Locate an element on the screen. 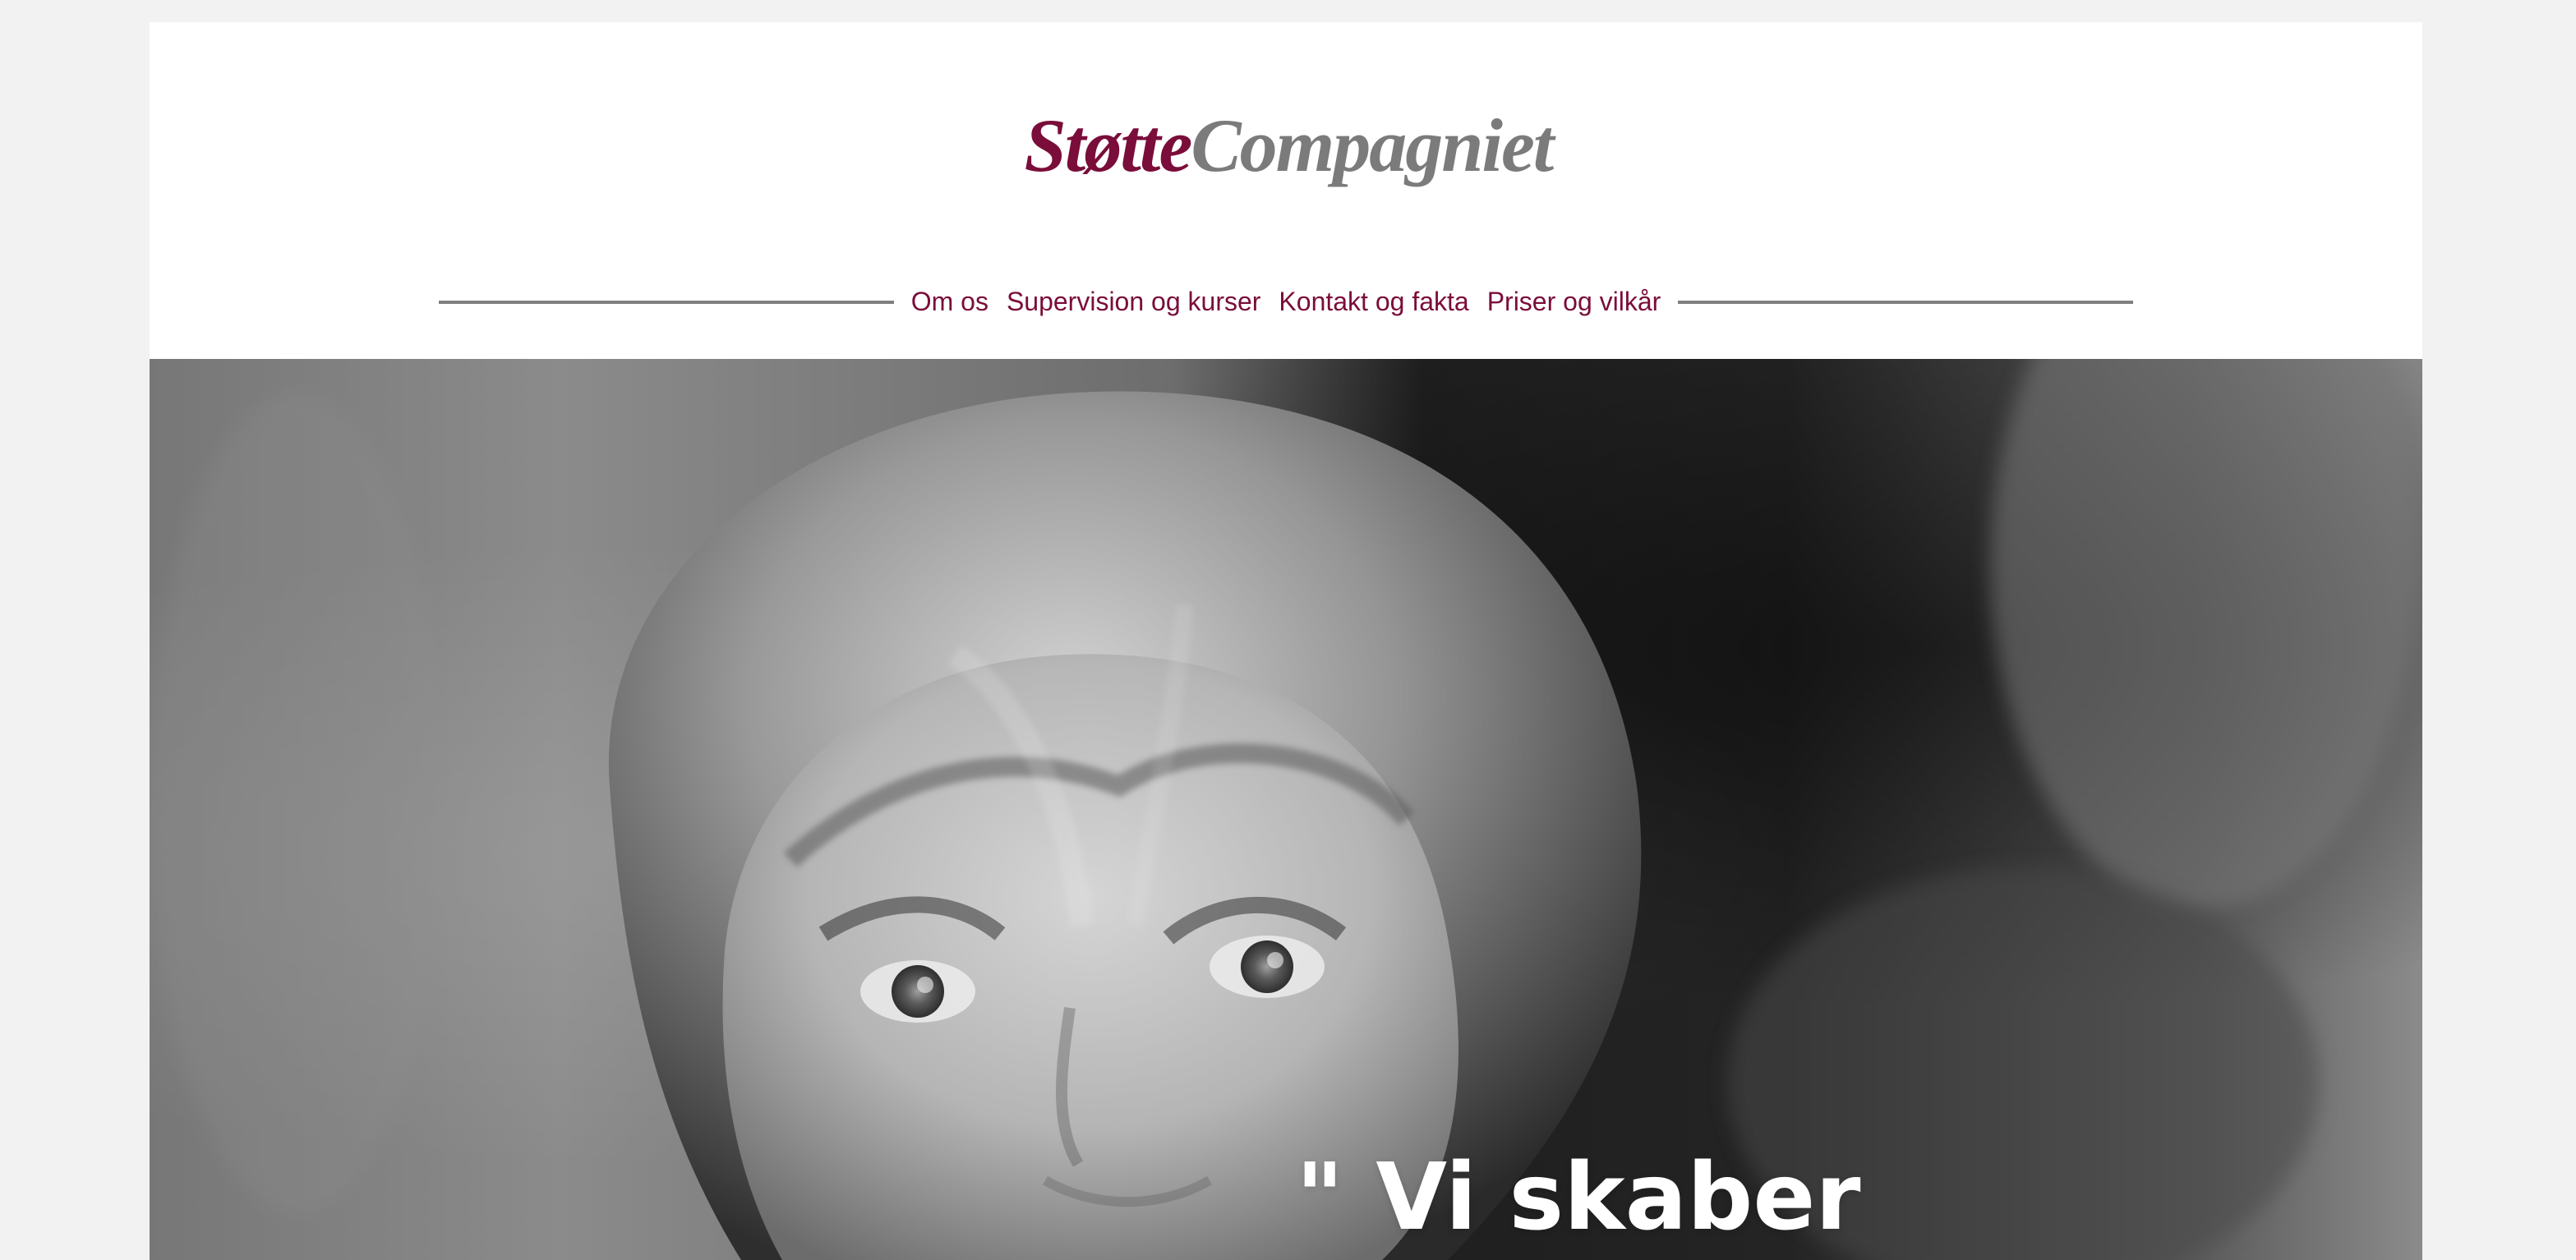 Image resolution: width=2576 pixels, height=1260 pixels. hero-quote: " Vi skaber is located at coordinates (1578, 1197).